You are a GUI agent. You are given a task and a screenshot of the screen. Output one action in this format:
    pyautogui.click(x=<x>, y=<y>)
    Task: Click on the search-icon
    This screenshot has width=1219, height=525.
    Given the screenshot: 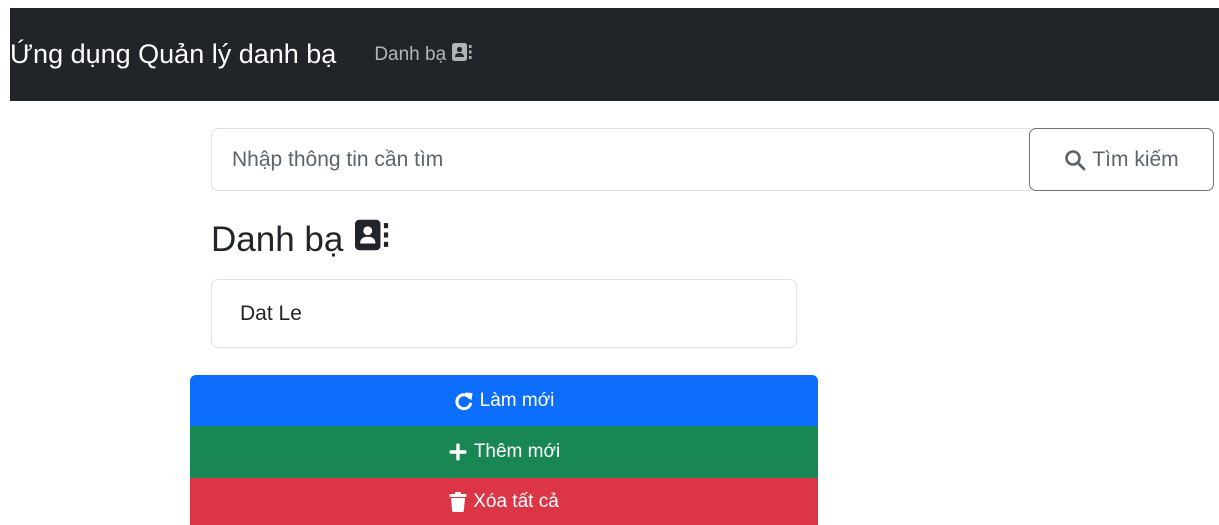 What is the action you would take?
    pyautogui.click(x=1075, y=160)
    